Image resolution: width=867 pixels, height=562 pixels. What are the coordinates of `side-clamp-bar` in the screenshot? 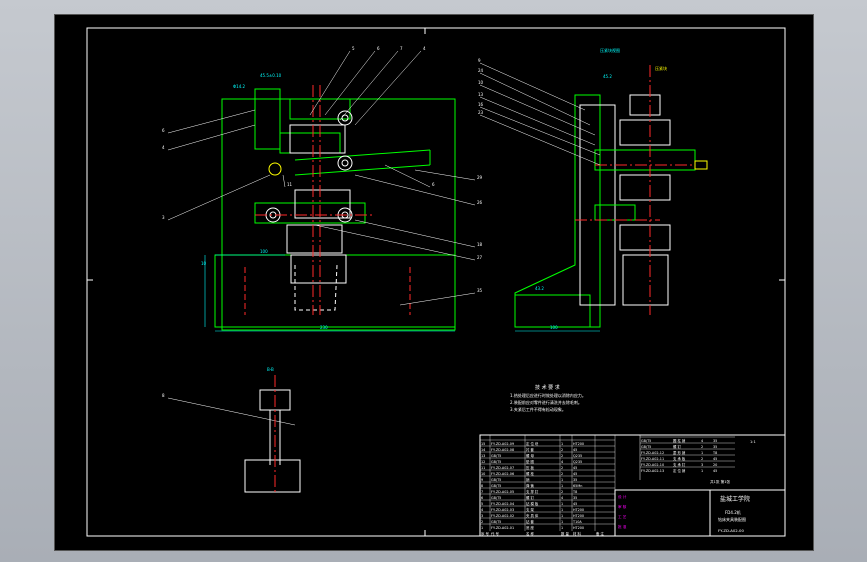 It's located at (645, 160).